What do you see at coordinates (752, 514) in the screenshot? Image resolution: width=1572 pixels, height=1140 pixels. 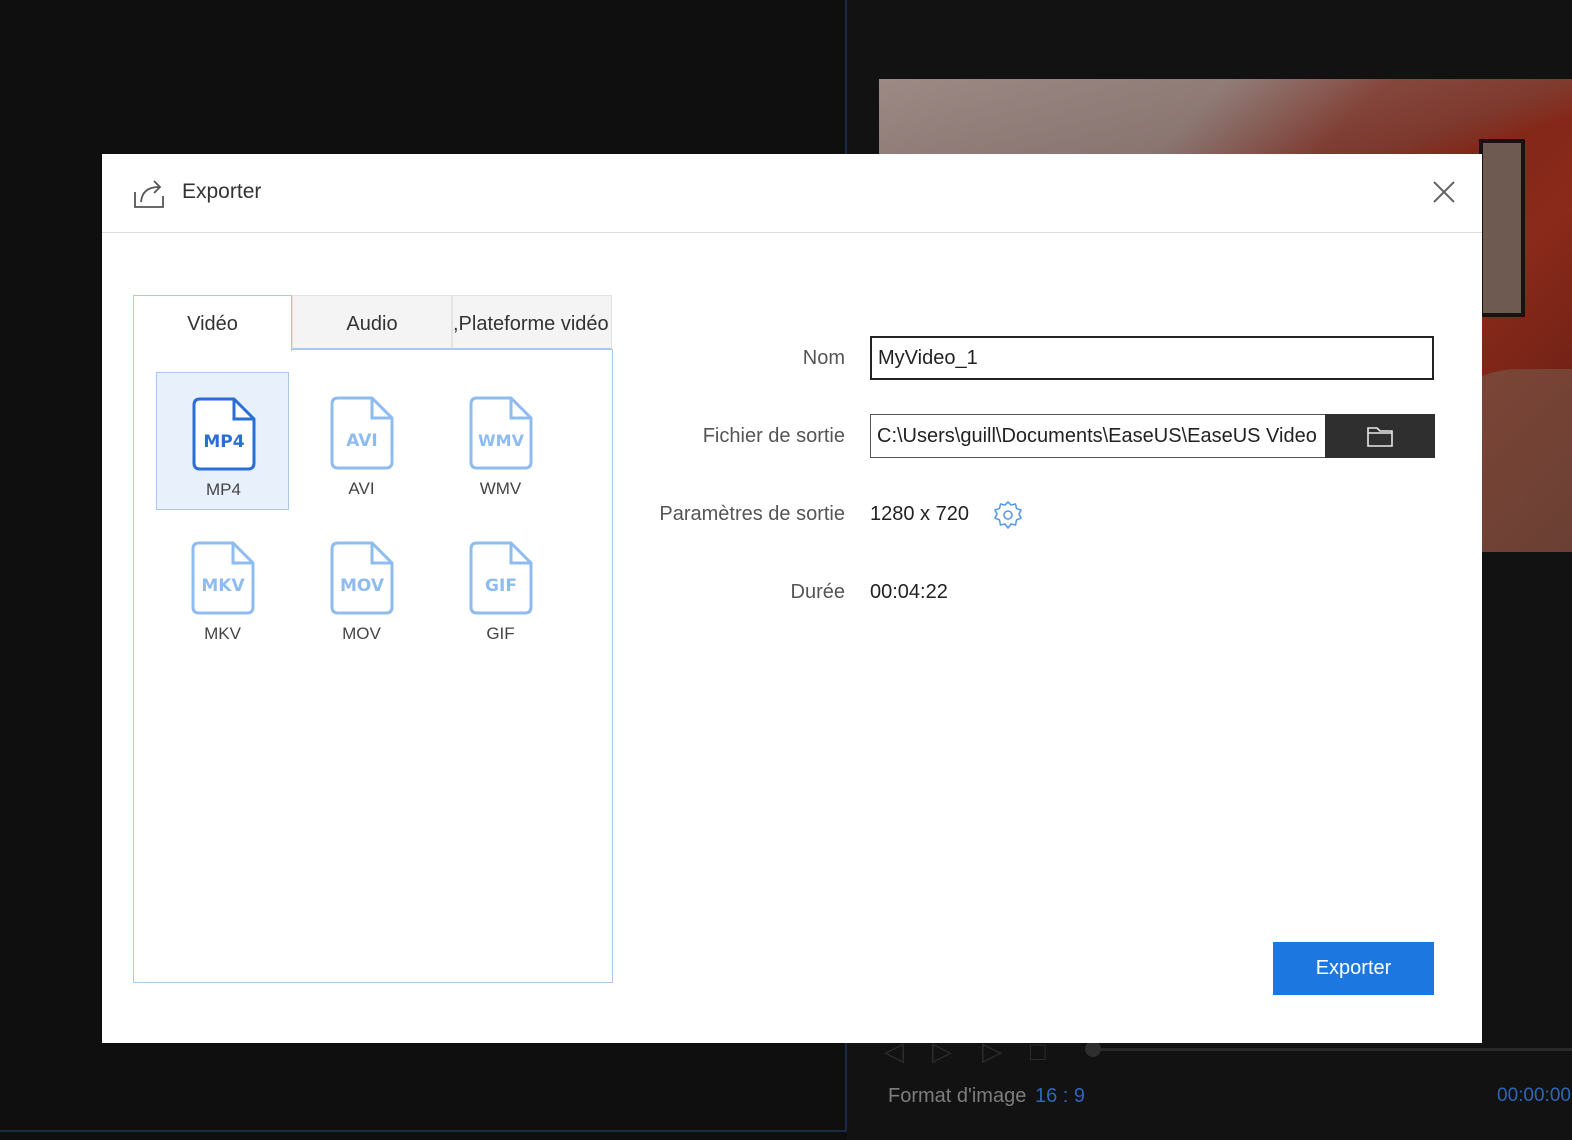 I see `output-params-label: Paramètres de sortie` at bounding box center [752, 514].